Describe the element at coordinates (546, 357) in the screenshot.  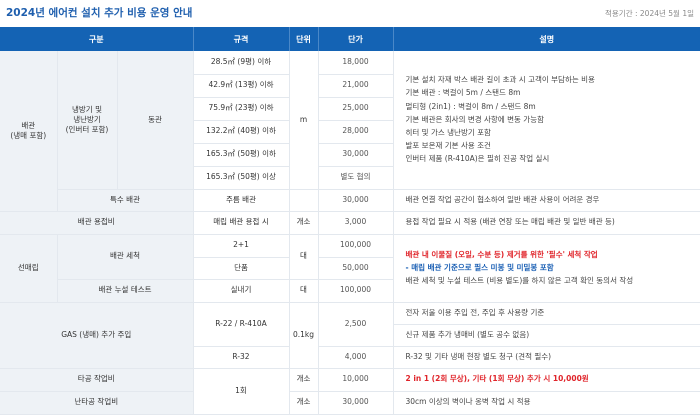
I see `gas-description: R-32 및 기타 냉매 현장 별도 청구 (견적 필수)` at that location.